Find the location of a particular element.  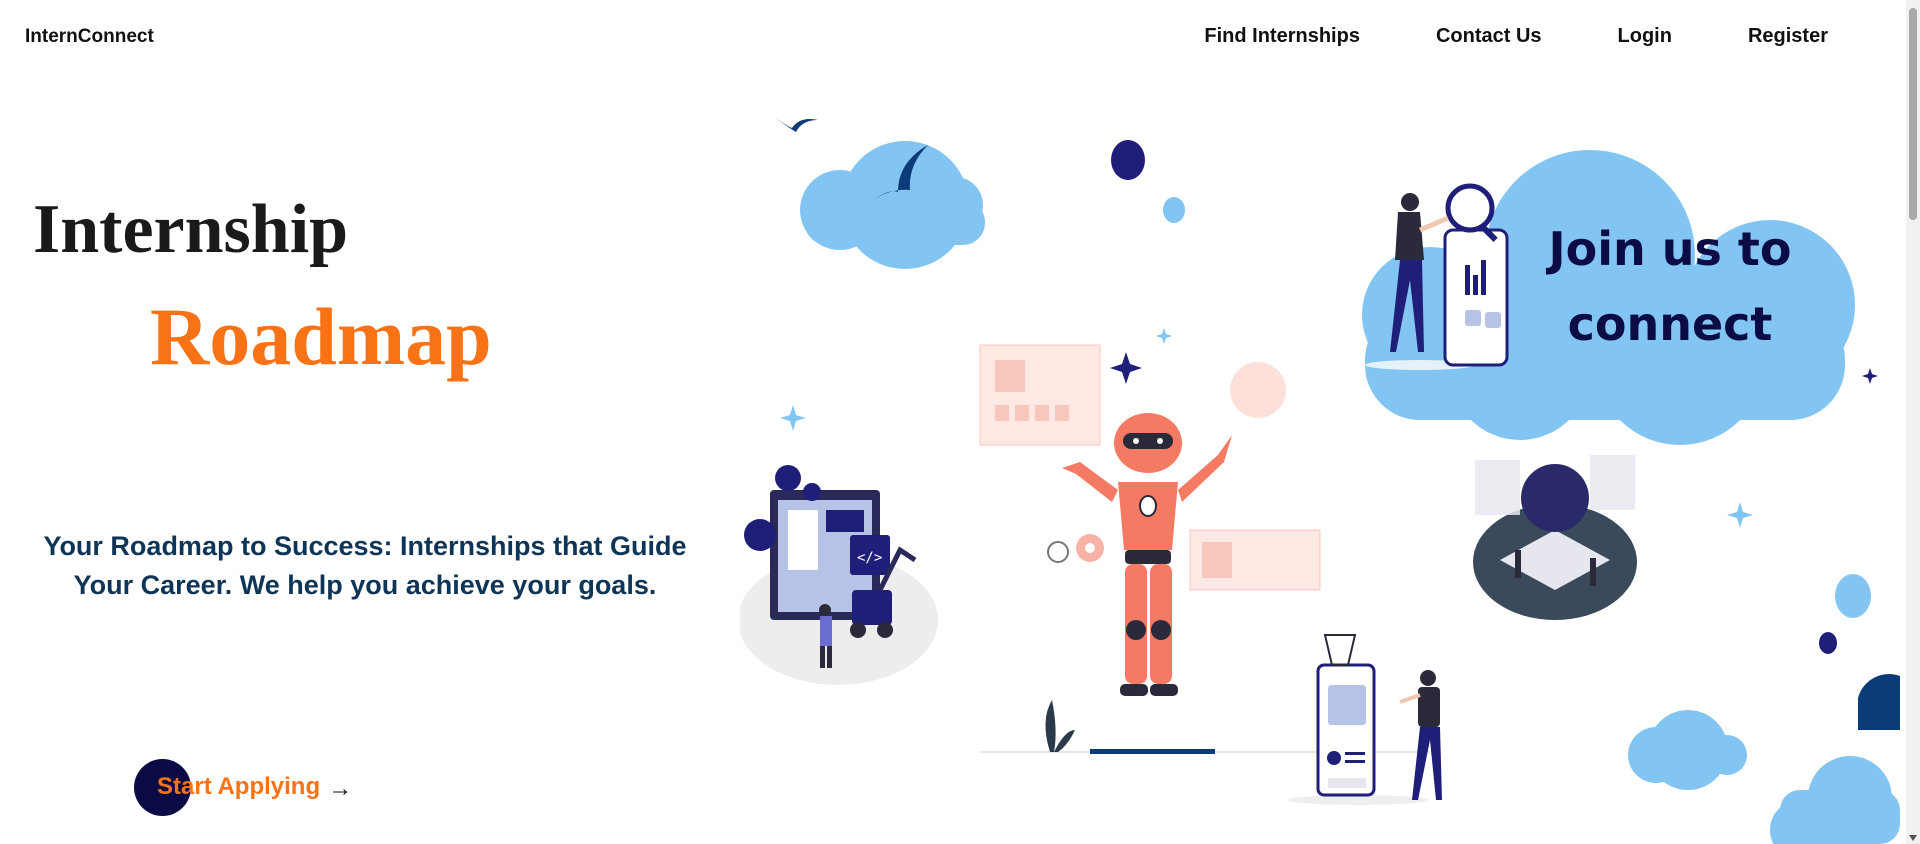

join-us-line1: Join us to is located at coordinates (1669, 249).